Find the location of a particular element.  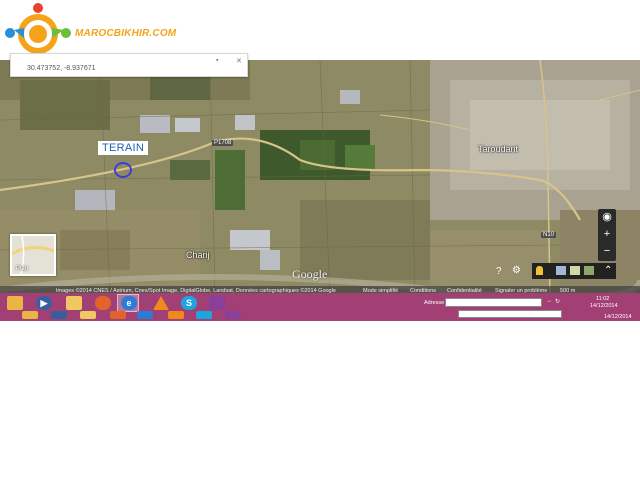

vlc-icon is located at coordinates (161, 303).